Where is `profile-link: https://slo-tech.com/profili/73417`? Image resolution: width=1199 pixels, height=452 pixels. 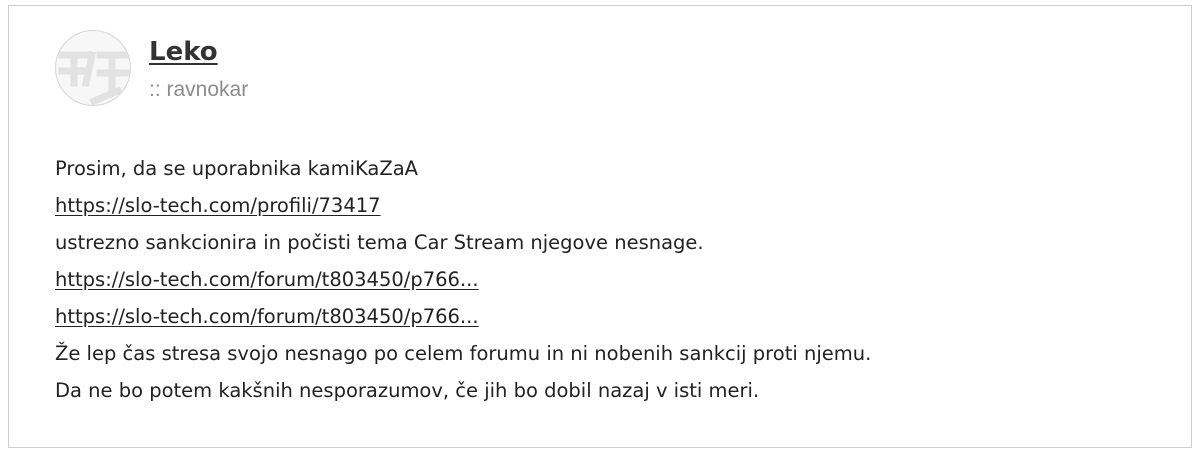 profile-link: https://slo-tech.com/profili/73417 is located at coordinates (218, 205).